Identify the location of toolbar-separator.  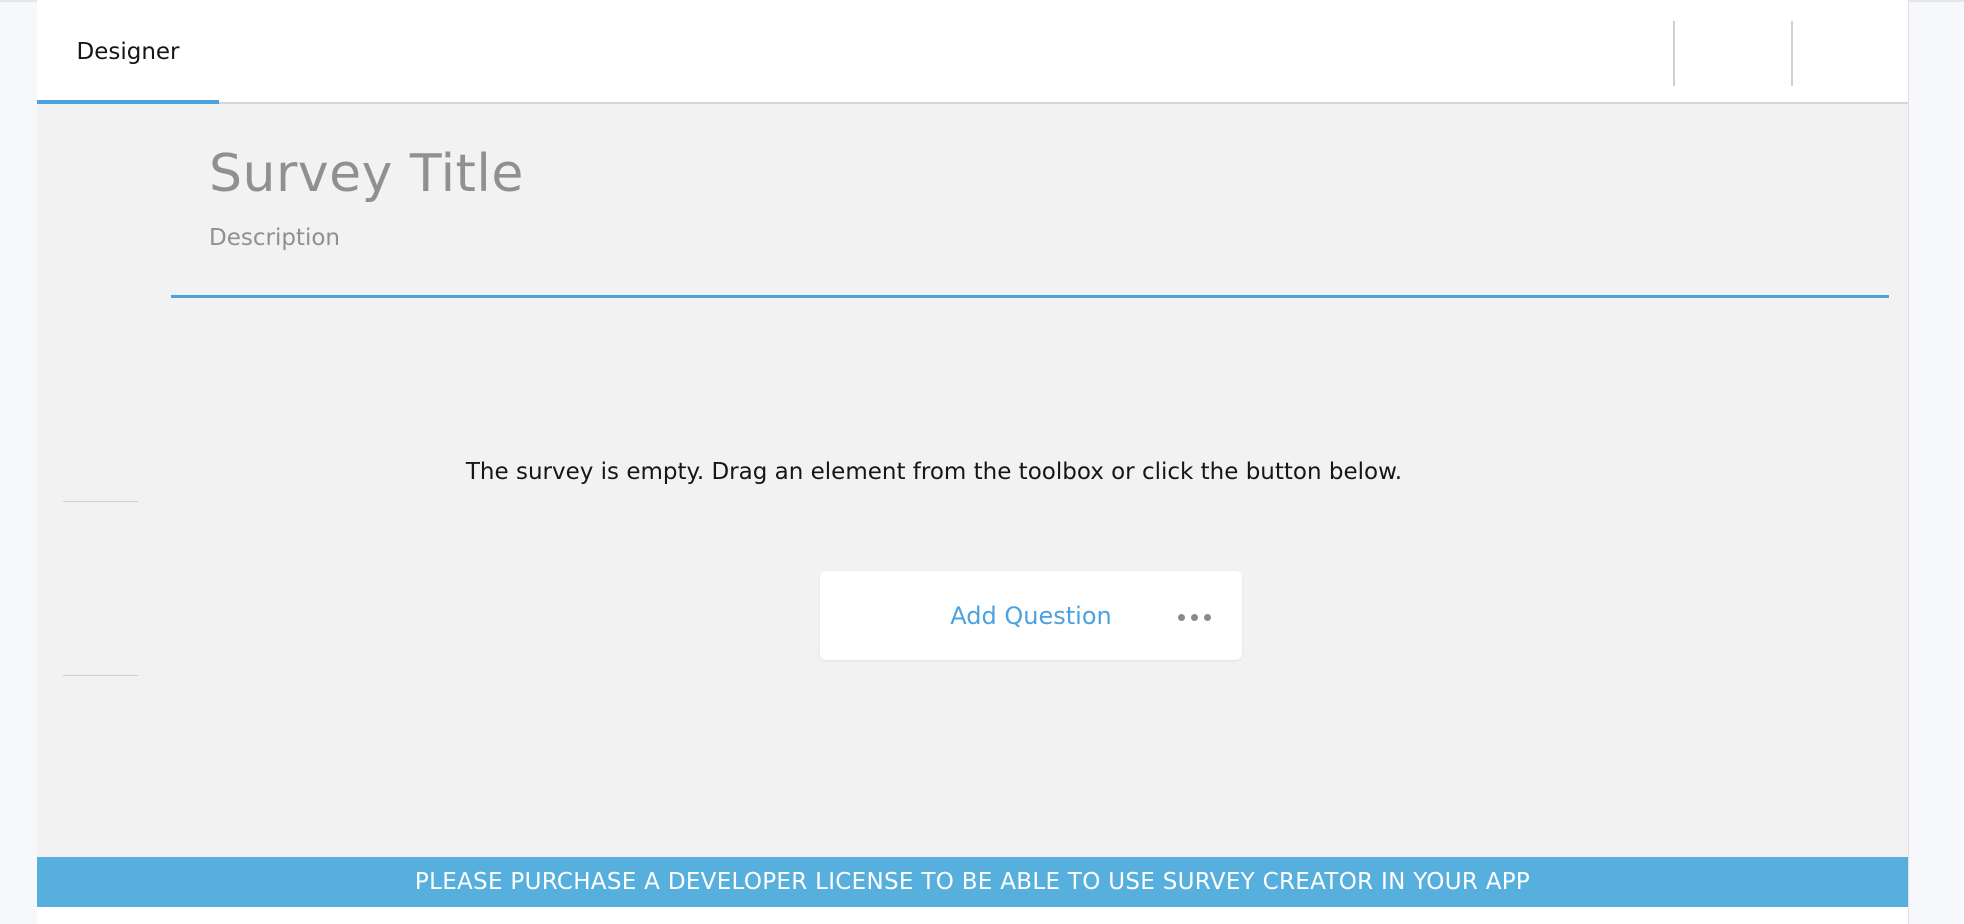
(1792, 53).